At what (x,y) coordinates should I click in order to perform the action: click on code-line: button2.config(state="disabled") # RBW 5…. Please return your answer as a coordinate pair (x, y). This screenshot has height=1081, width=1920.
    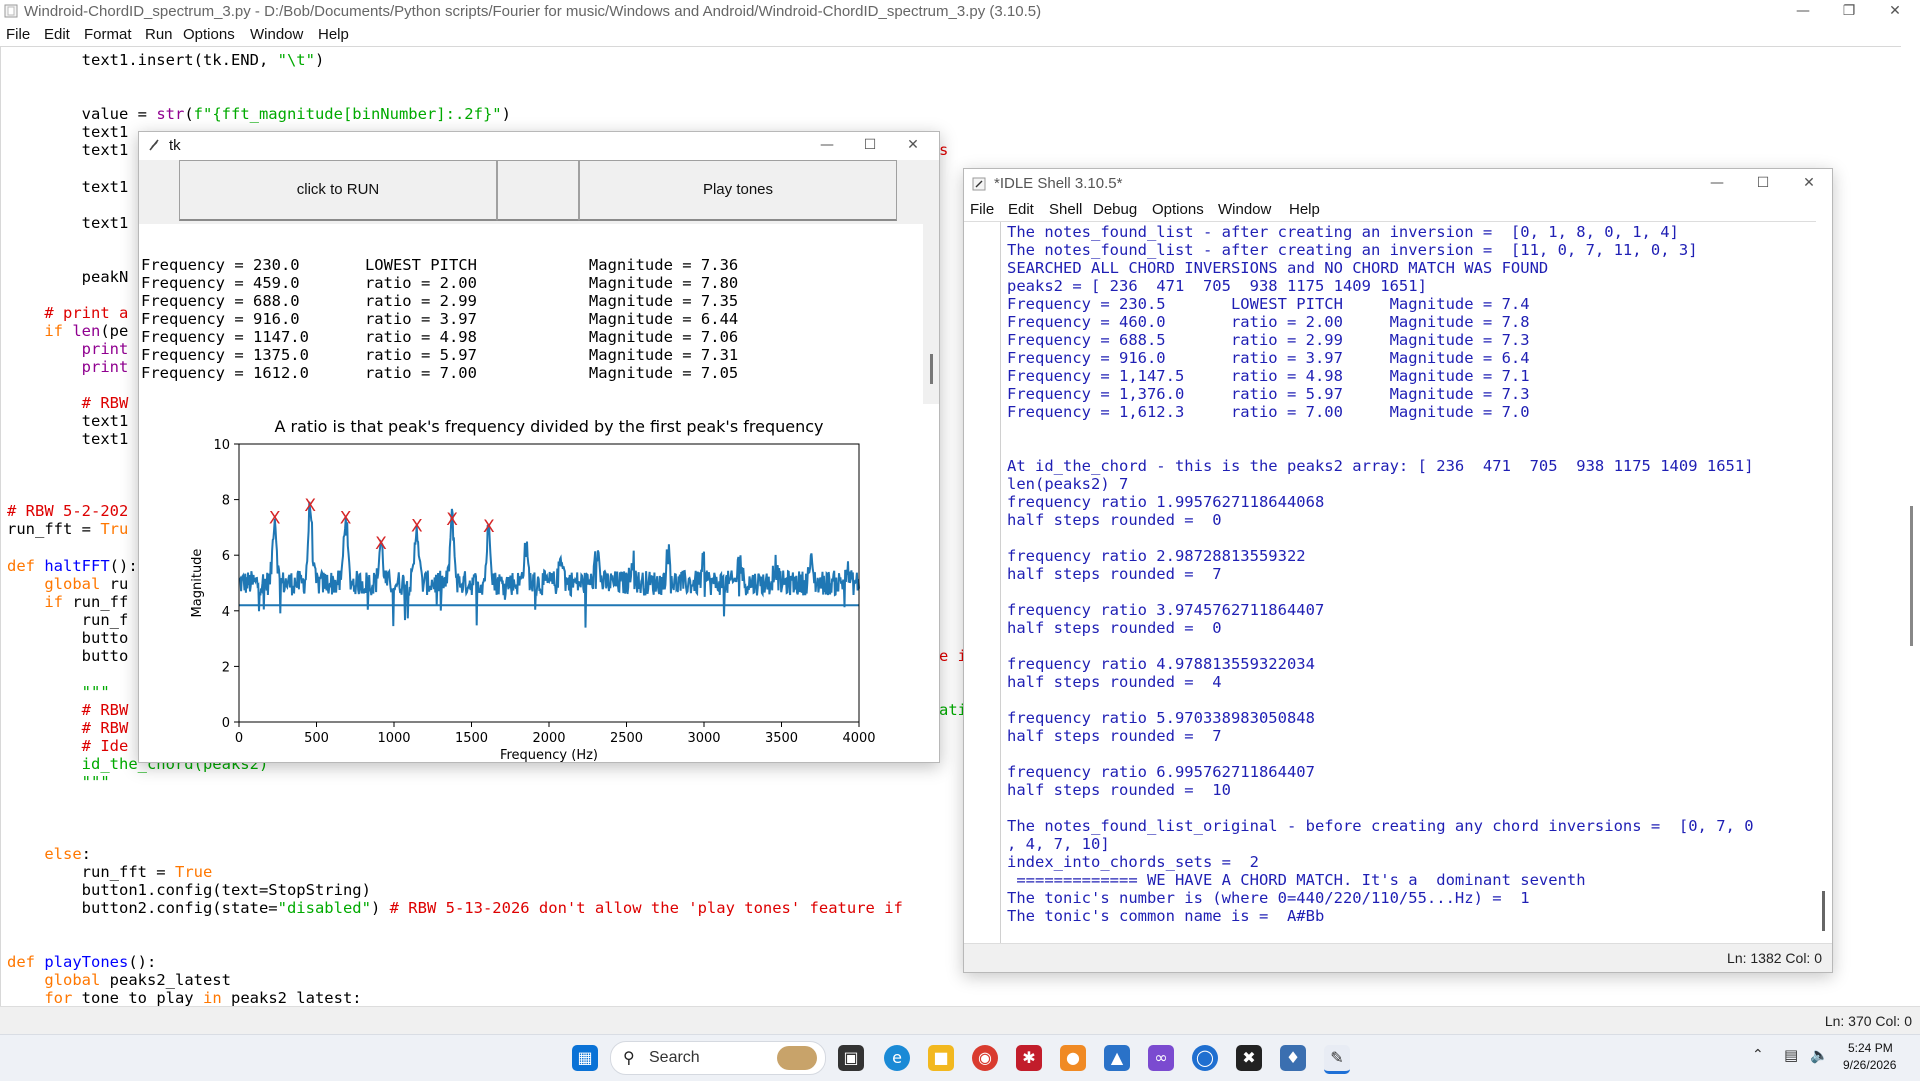
    Looking at the image, I should click on (455, 908).